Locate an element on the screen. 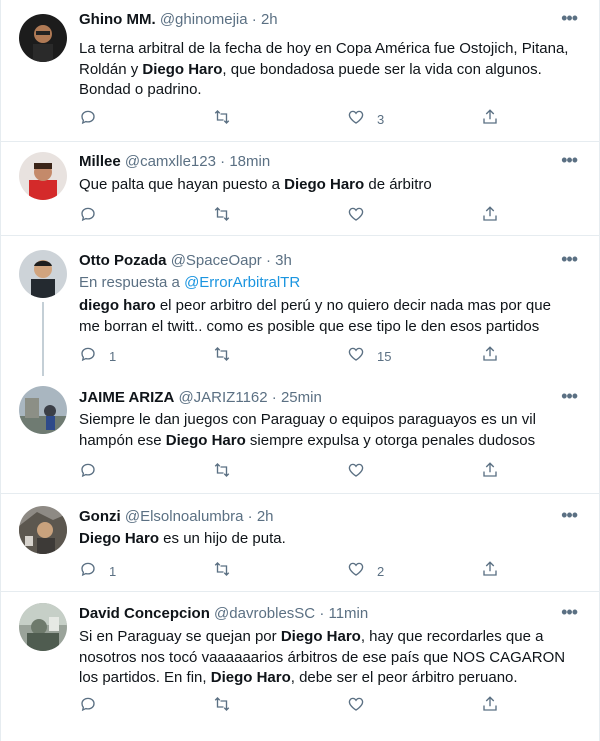 The height and width of the screenshot is (741, 600). display-name: Millee is located at coordinates (100, 161).